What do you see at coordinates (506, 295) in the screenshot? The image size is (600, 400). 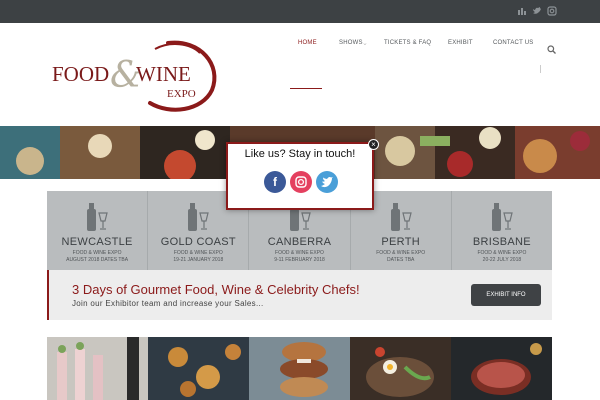 I see `exhibit-info-button: EXHIBIT INFO` at bounding box center [506, 295].